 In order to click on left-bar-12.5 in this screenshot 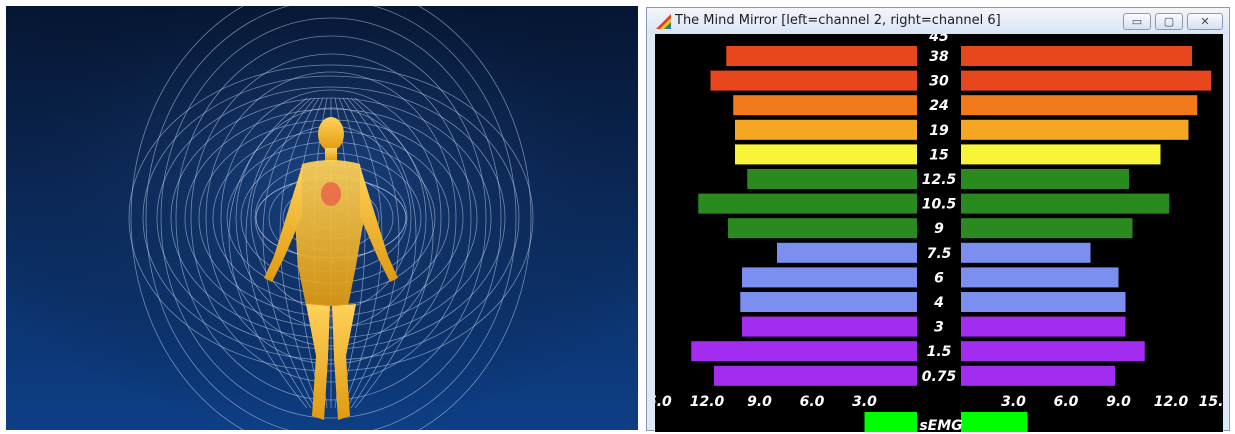, I will do `click(832, 179)`.